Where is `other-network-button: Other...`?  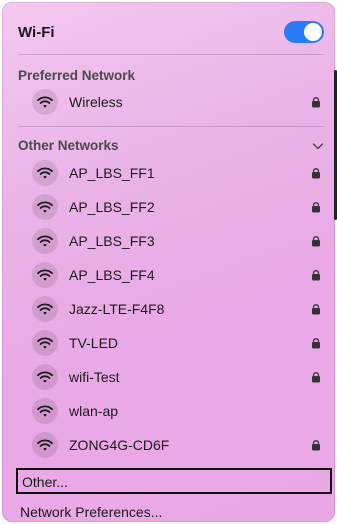
other-network-button: Other... is located at coordinates (174, 481).